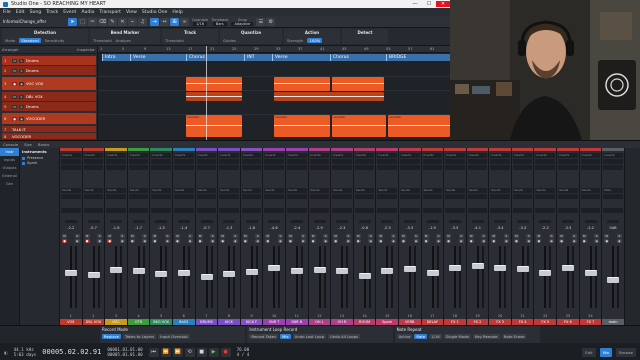 This screenshot has height=360, width=640. What do you see at coordinates (177, 12) in the screenshot?
I see `menu-help: Help` at bounding box center [177, 12].